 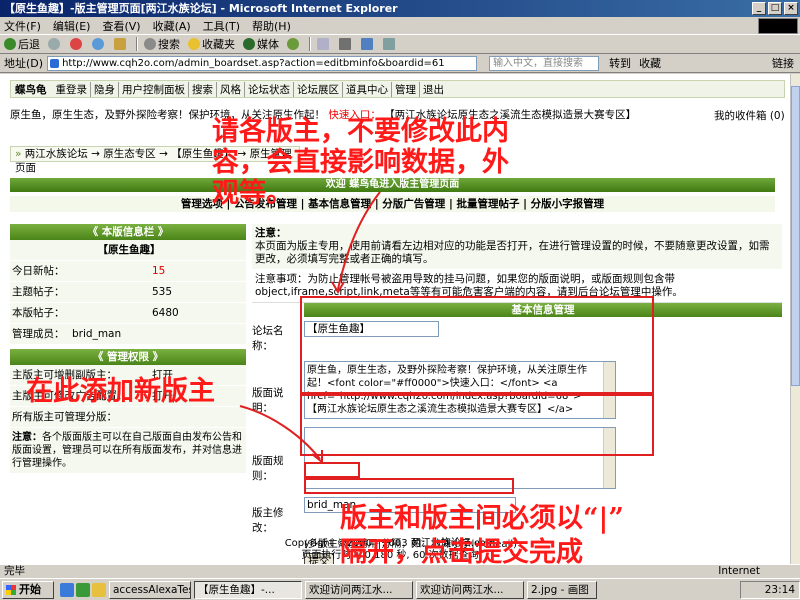 I want to click on favorites-dropdown: 收藏, so click(x=650, y=63).